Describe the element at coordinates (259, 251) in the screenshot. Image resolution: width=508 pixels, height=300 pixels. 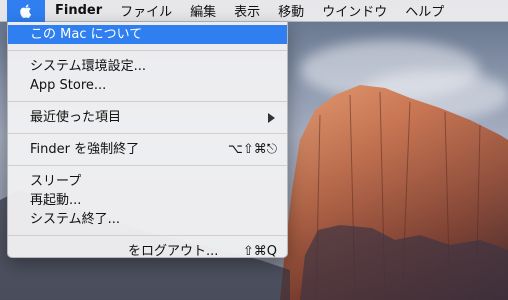
I see `shortcut-log-out: ⇧⌘Q` at that location.